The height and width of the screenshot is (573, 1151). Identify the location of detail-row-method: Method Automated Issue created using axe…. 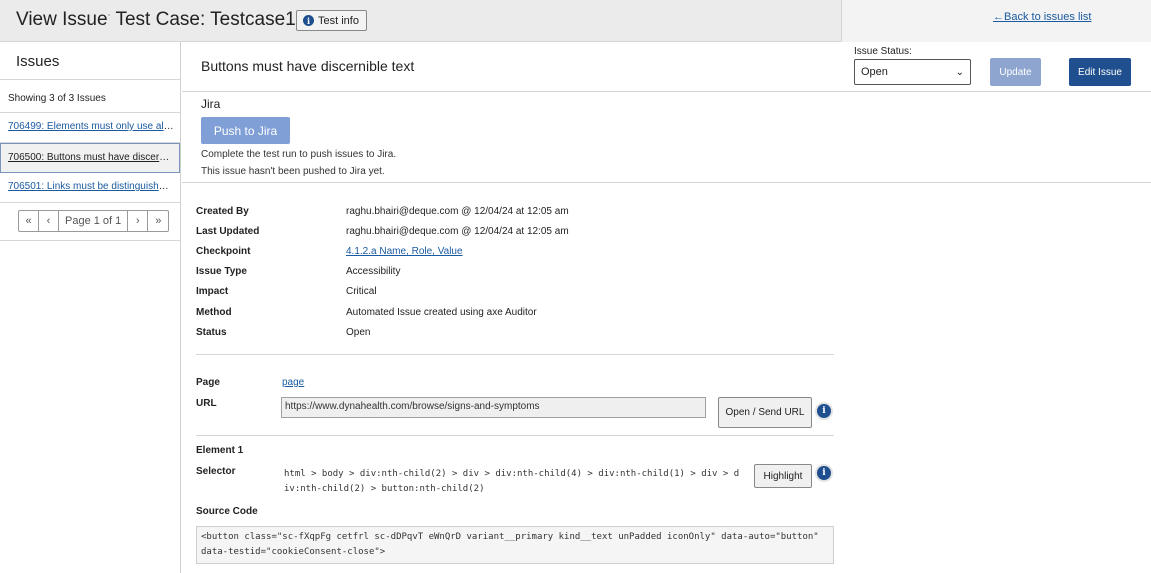
(516, 312).